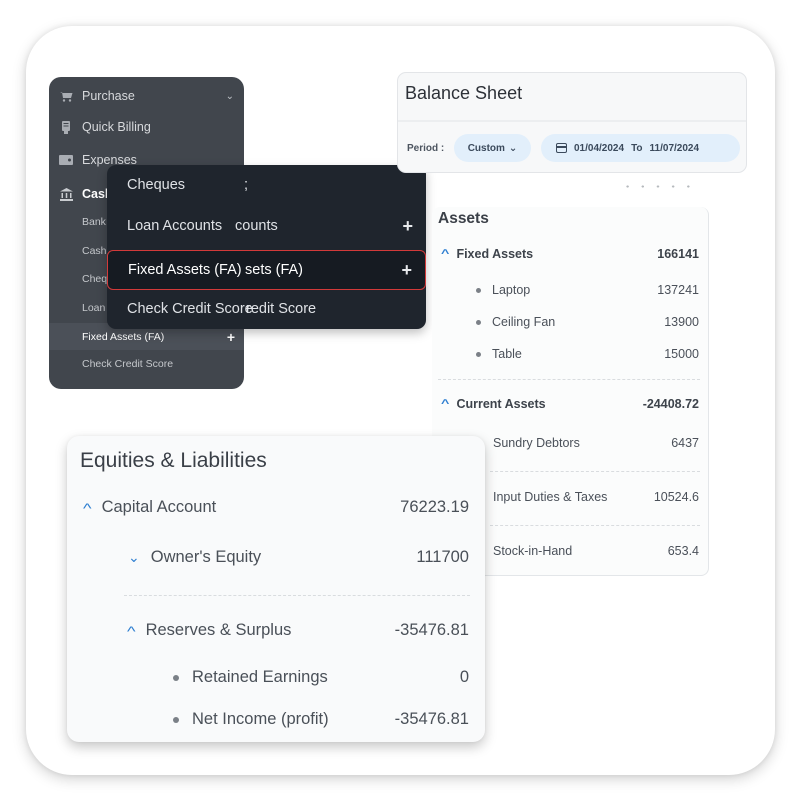 The width and height of the screenshot is (801, 801). What do you see at coordinates (501, 404) in the screenshot?
I see `row-label: Current Assets` at bounding box center [501, 404].